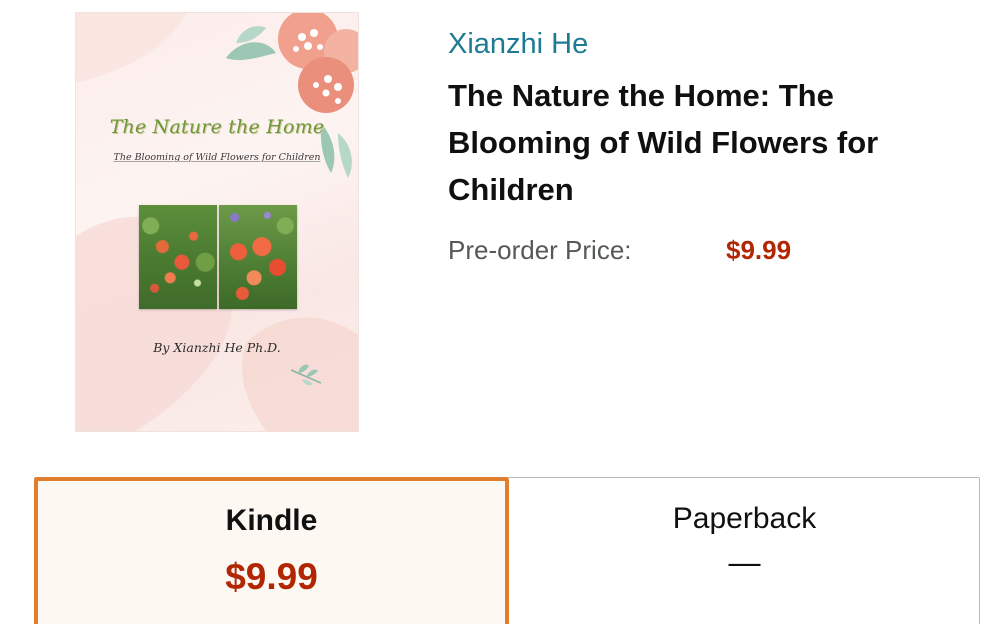 This screenshot has width=1000, height=624. Describe the element at coordinates (540, 250) in the screenshot. I see `price-label: Pre-order Price:` at that location.